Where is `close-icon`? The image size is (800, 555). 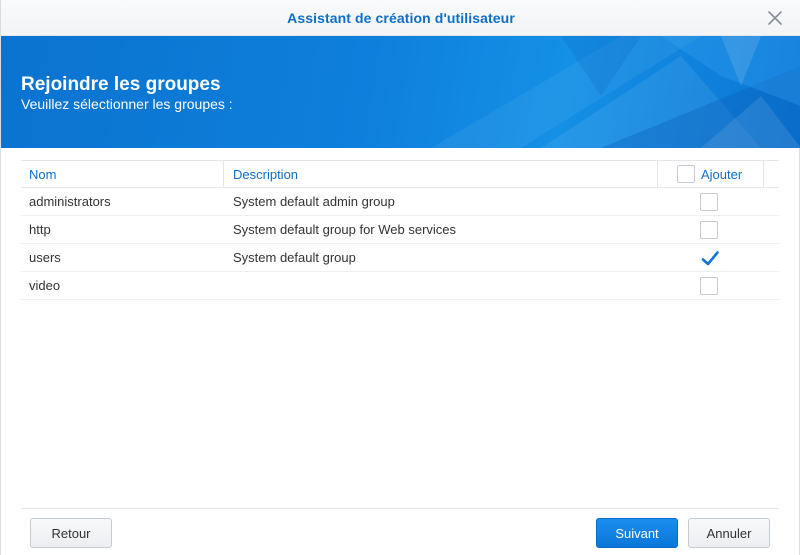
close-icon is located at coordinates (775, 18).